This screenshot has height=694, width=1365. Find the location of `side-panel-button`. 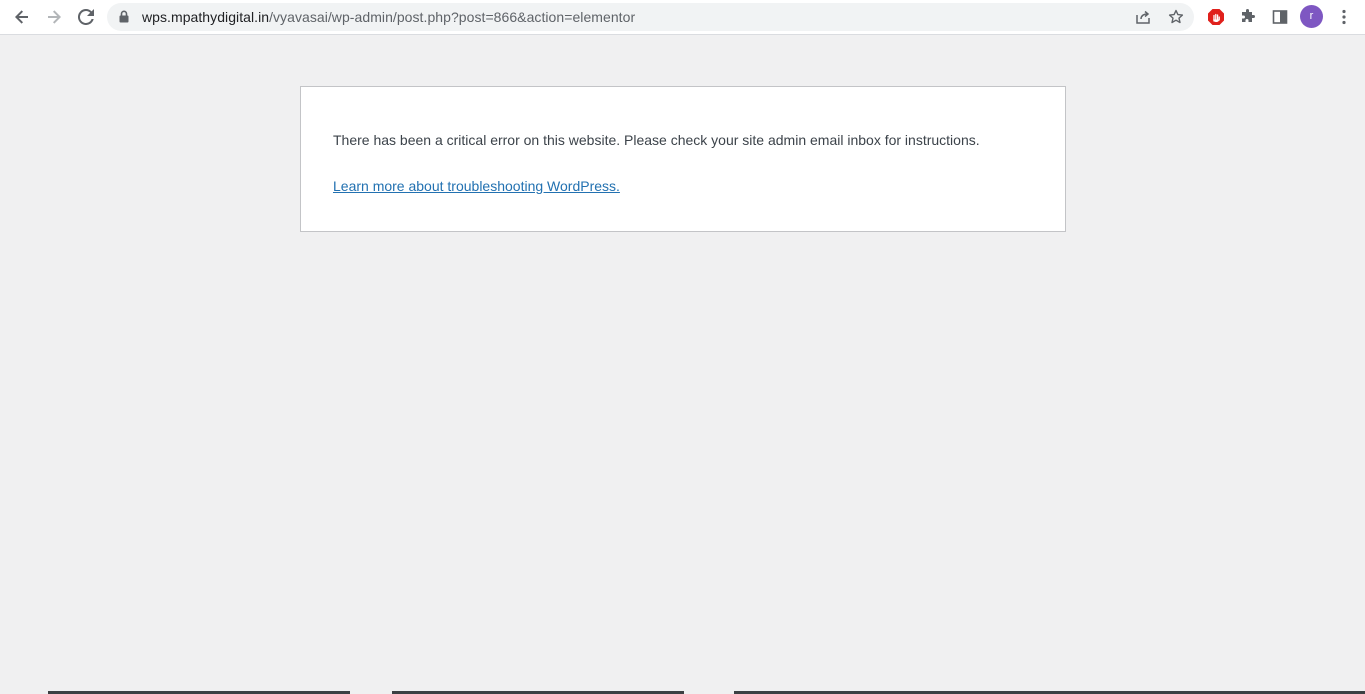

side-panel-button is located at coordinates (1280, 17).